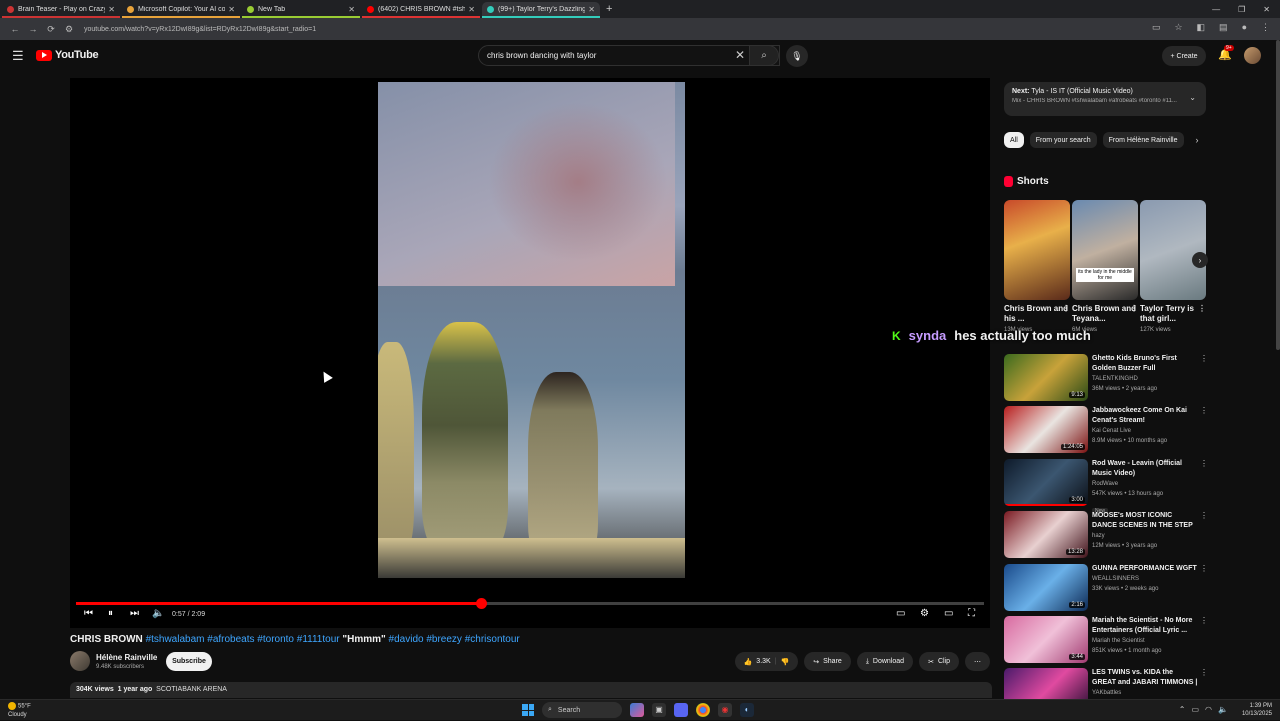 This screenshot has height=721, width=1280. I want to click on chip-from-channel: From Hélène Rainville, so click(1143, 140).